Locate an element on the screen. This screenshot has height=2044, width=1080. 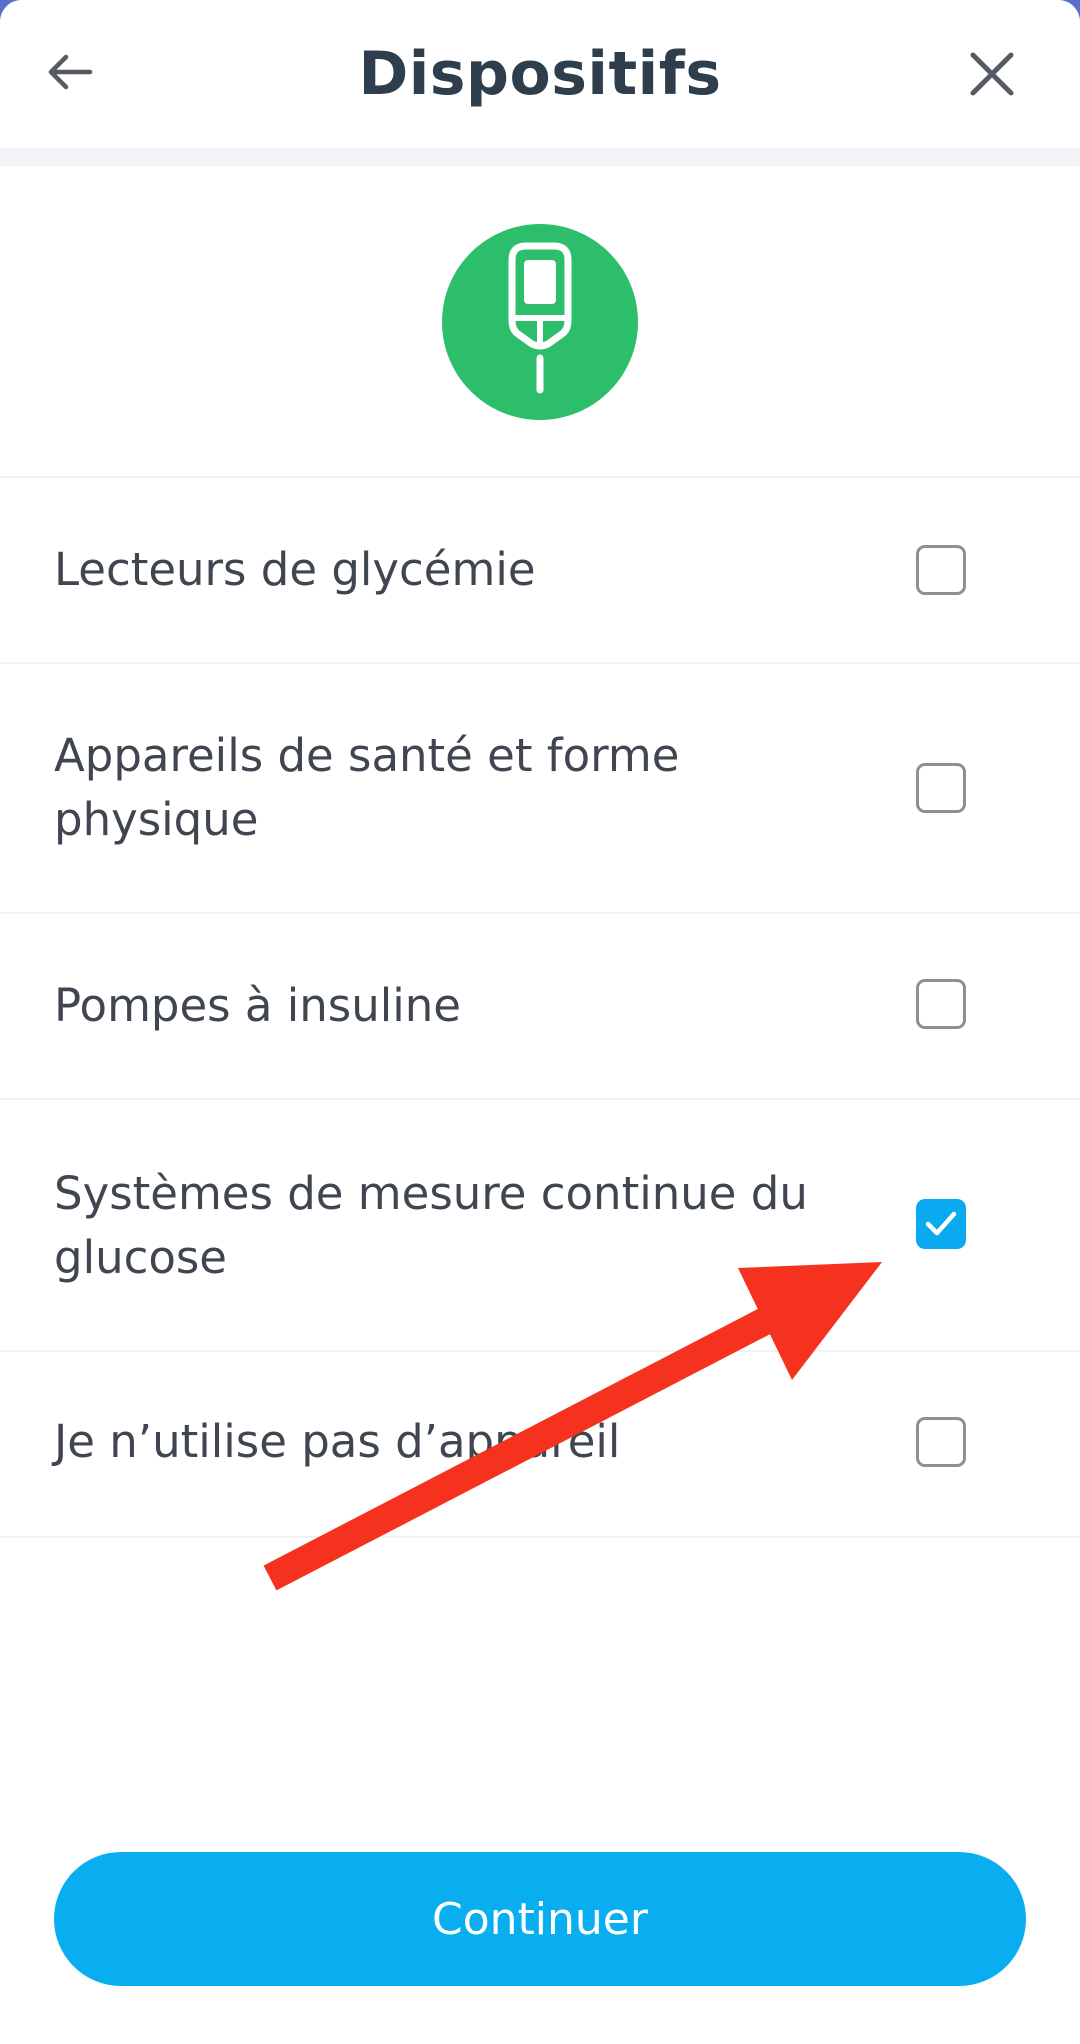
header-separator is located at coordinates (540, 157).